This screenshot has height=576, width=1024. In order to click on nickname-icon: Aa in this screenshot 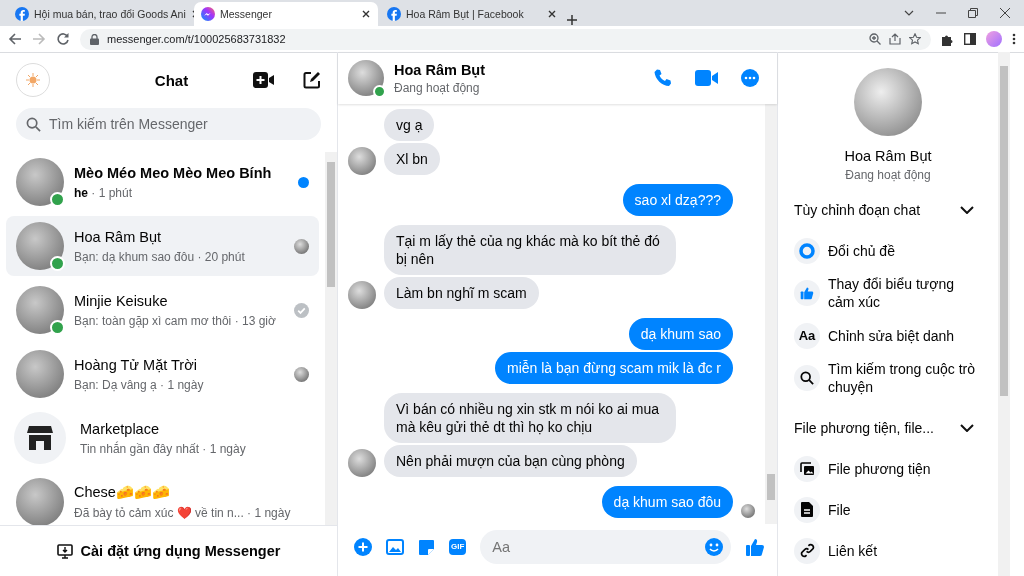, I will do `click(807, 335)`.